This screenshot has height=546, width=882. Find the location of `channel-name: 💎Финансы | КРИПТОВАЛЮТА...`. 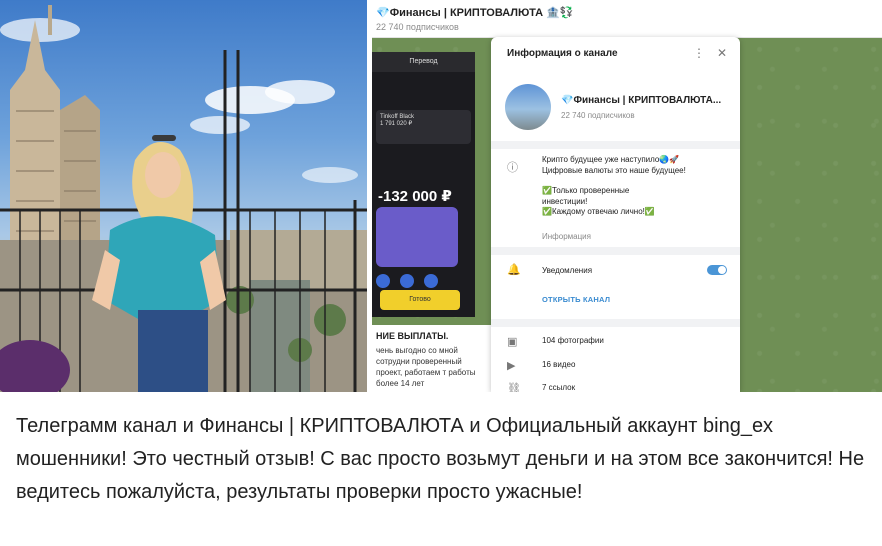

channel-name: 💎Финансы | КРИПТОВАЛЮТА... is located at coordinates (641, 100).